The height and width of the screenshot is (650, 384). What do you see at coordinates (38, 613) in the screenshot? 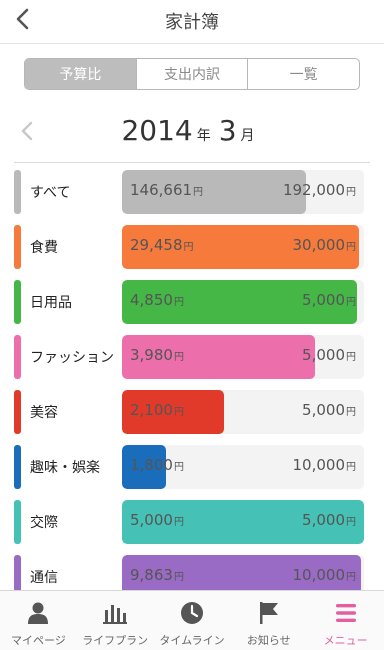
I see `person-icon` at bounding box center [38, 613].